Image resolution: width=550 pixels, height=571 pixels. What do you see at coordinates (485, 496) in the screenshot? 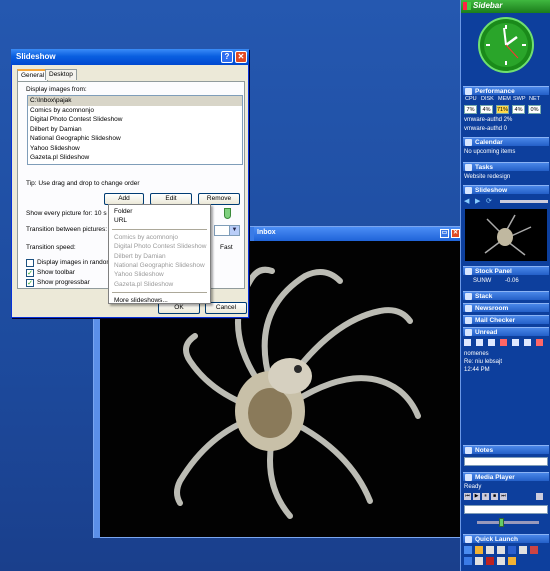
I see `pause-icon: ⏸` at bounding box center [485, 496].